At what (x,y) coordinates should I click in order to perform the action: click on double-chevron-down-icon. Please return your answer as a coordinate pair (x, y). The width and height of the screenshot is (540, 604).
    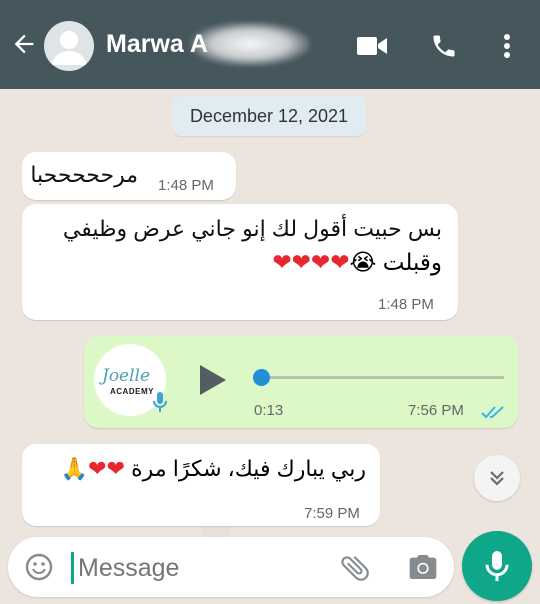
    Looking at the image, I should click on (497, 478).